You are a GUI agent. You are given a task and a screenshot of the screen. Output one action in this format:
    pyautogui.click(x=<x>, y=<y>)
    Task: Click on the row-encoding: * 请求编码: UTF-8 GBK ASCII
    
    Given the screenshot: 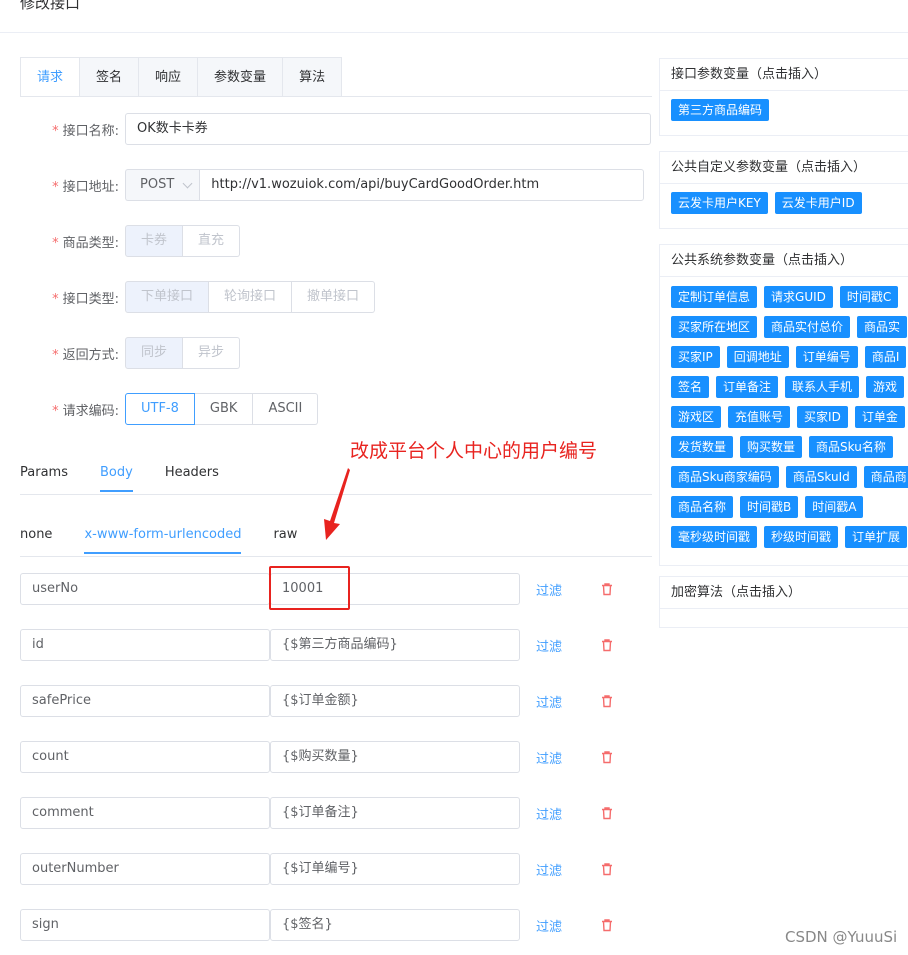 What is the action you would take?
    pyautogui.click(x=179, y=409)
    